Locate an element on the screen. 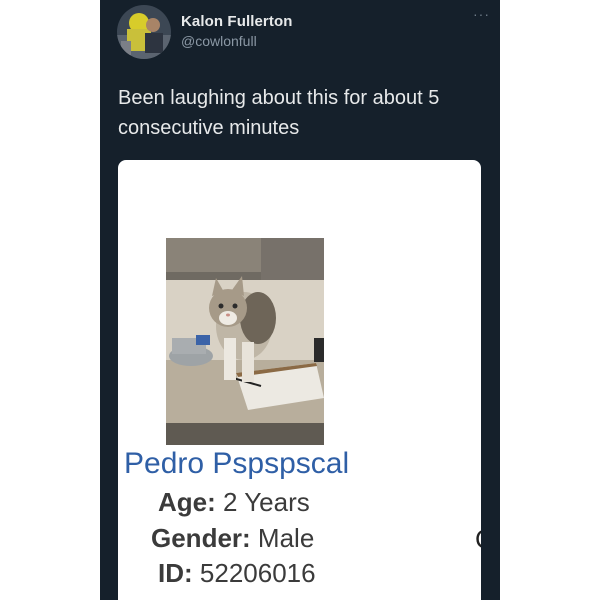  age-label: Age: is located at coordinates (187, 502).